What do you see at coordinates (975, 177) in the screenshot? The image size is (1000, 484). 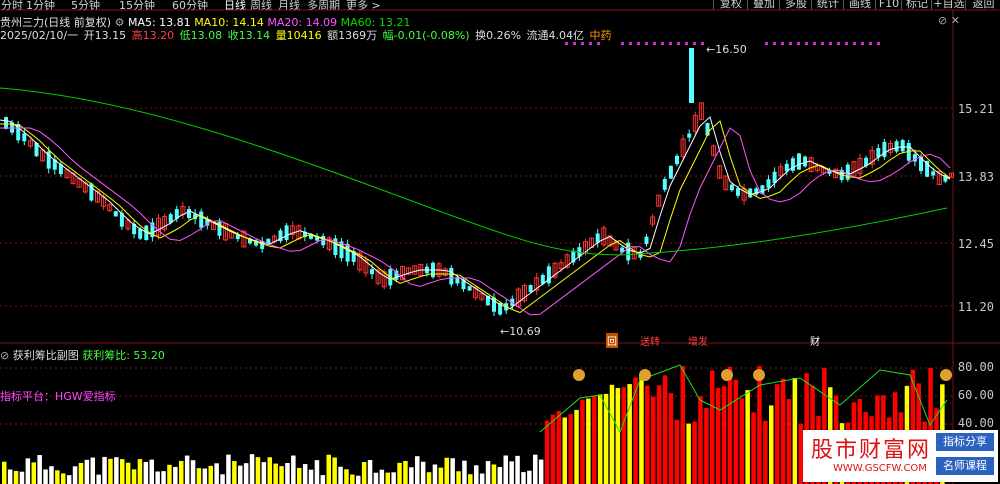 I see `price-axis-label: 13.83` at bounding box center [975, 177].